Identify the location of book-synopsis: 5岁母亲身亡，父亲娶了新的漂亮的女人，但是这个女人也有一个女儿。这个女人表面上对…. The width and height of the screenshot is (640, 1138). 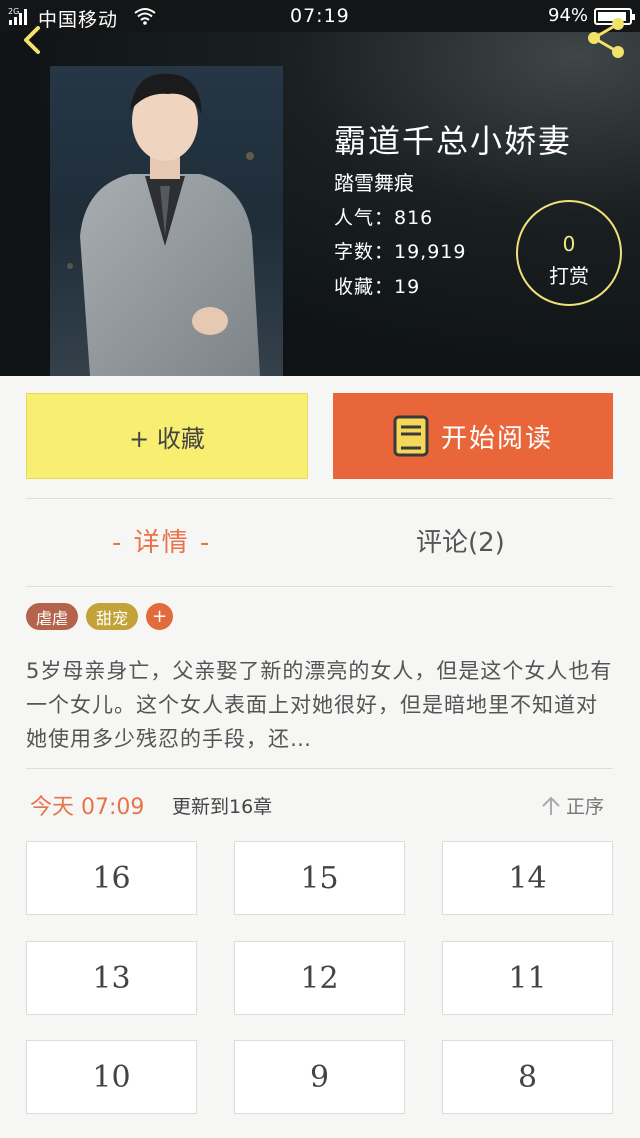
(321, 705).